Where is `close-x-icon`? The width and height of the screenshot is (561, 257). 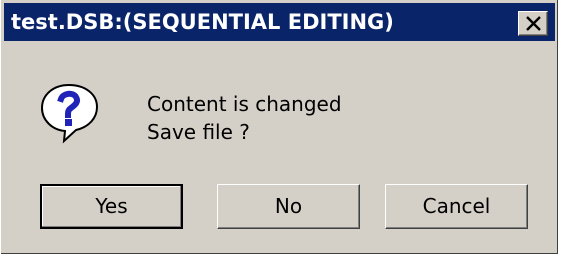 close-x-icon is located at coordinates (533, 23).